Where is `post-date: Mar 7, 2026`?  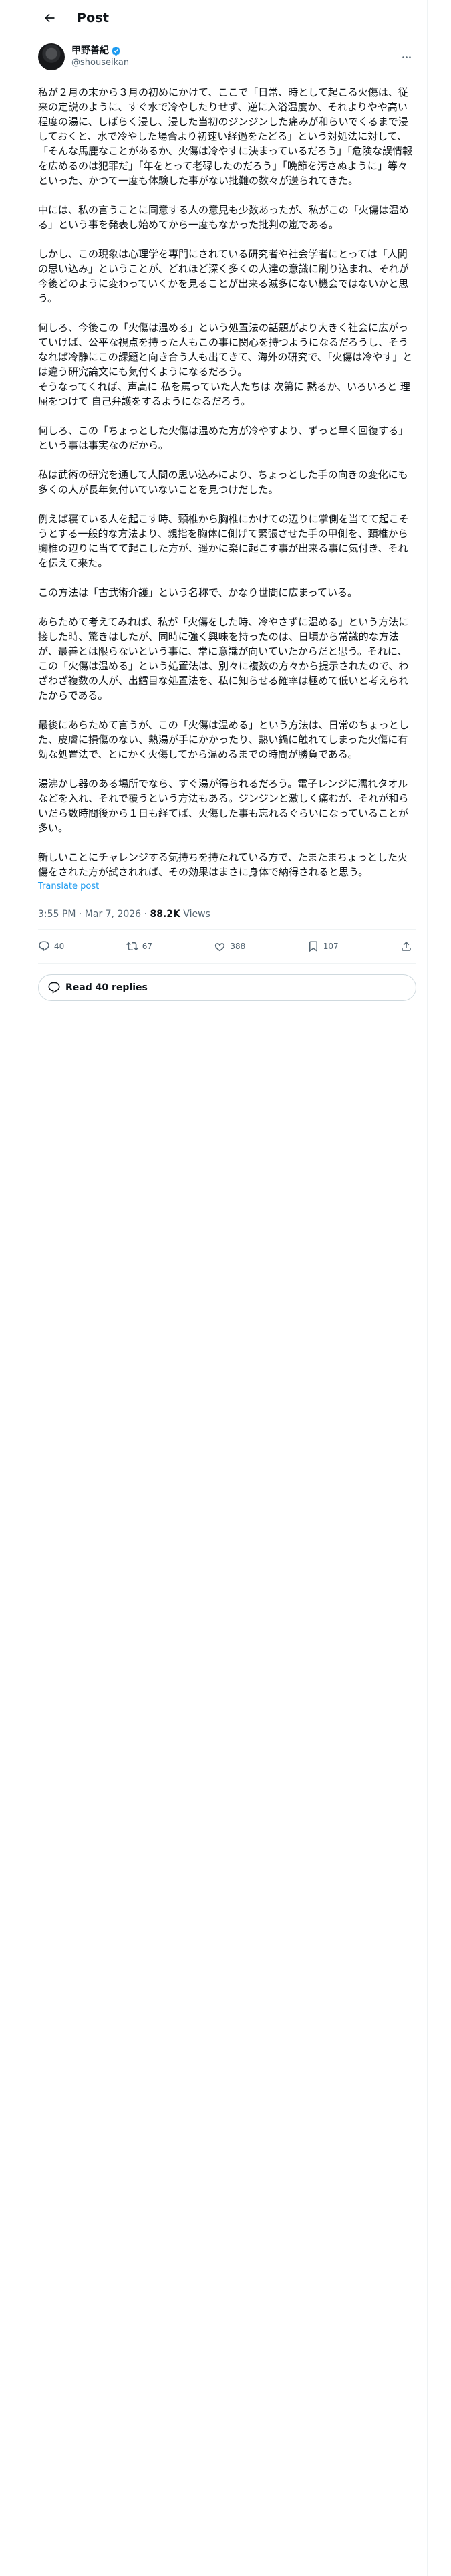 post-date: Mar 7, 2026 is located at coordinates (113, 914).